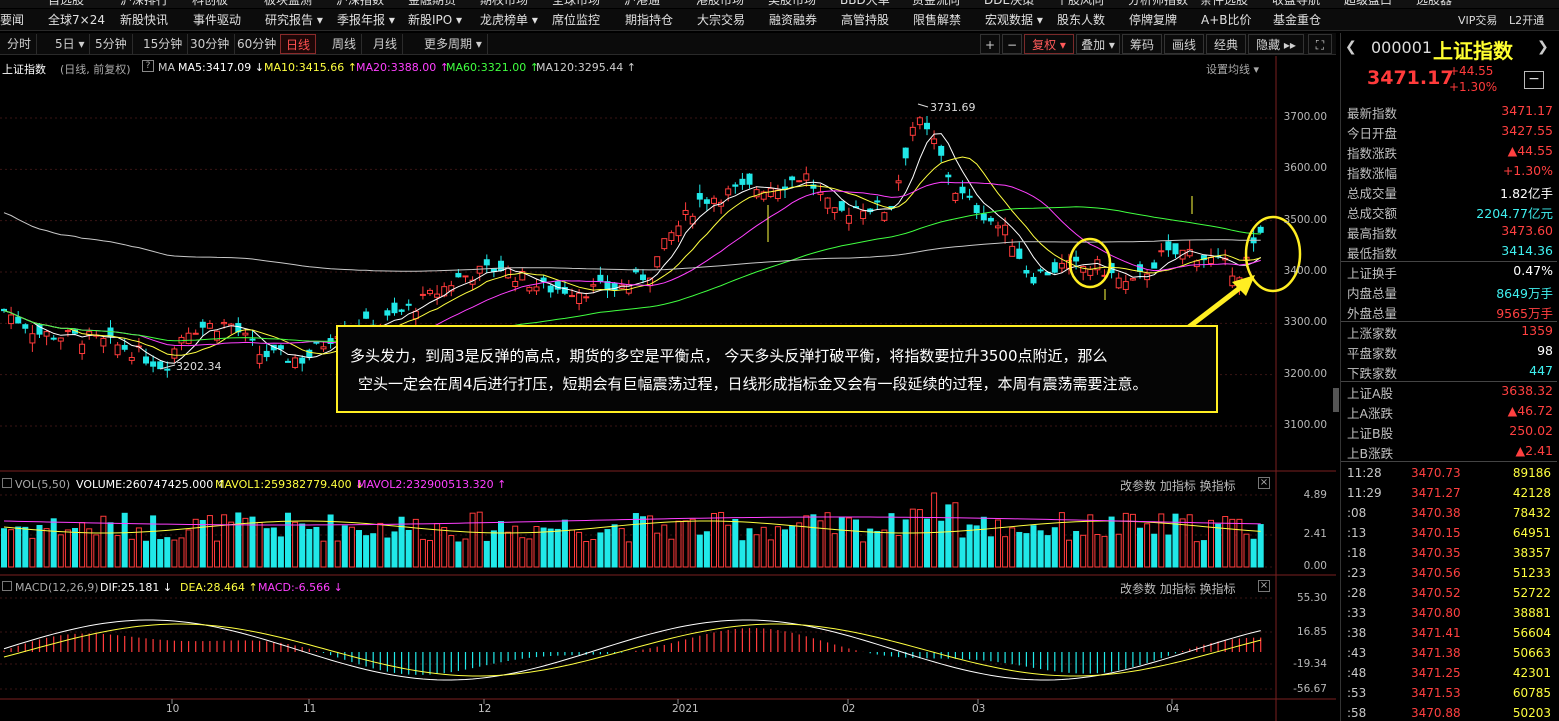  I want to click on toolbar-minus-button: −, so click(1012, 44).